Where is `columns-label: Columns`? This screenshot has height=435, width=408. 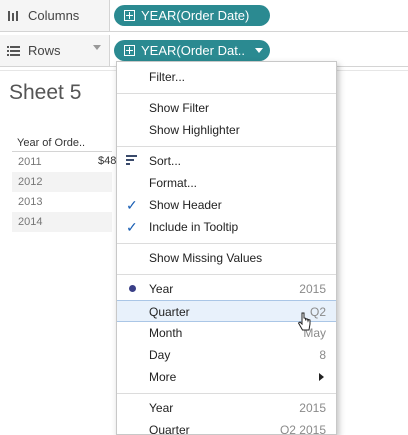 columns-label: Columns is located at coordinates (54, 15).